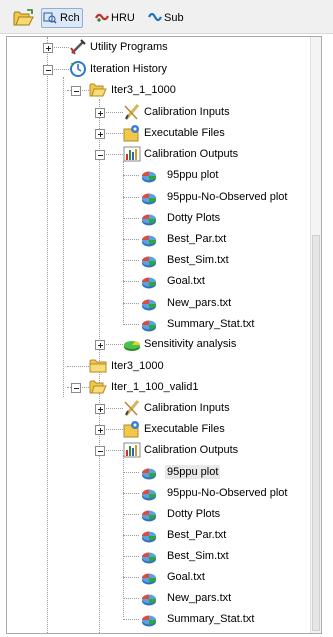 Image resolution: width=333 pixels, height=637 pixels. Describe the element at coordinates (102, 17) in the screenshot. I see `hru-icon` at that location.